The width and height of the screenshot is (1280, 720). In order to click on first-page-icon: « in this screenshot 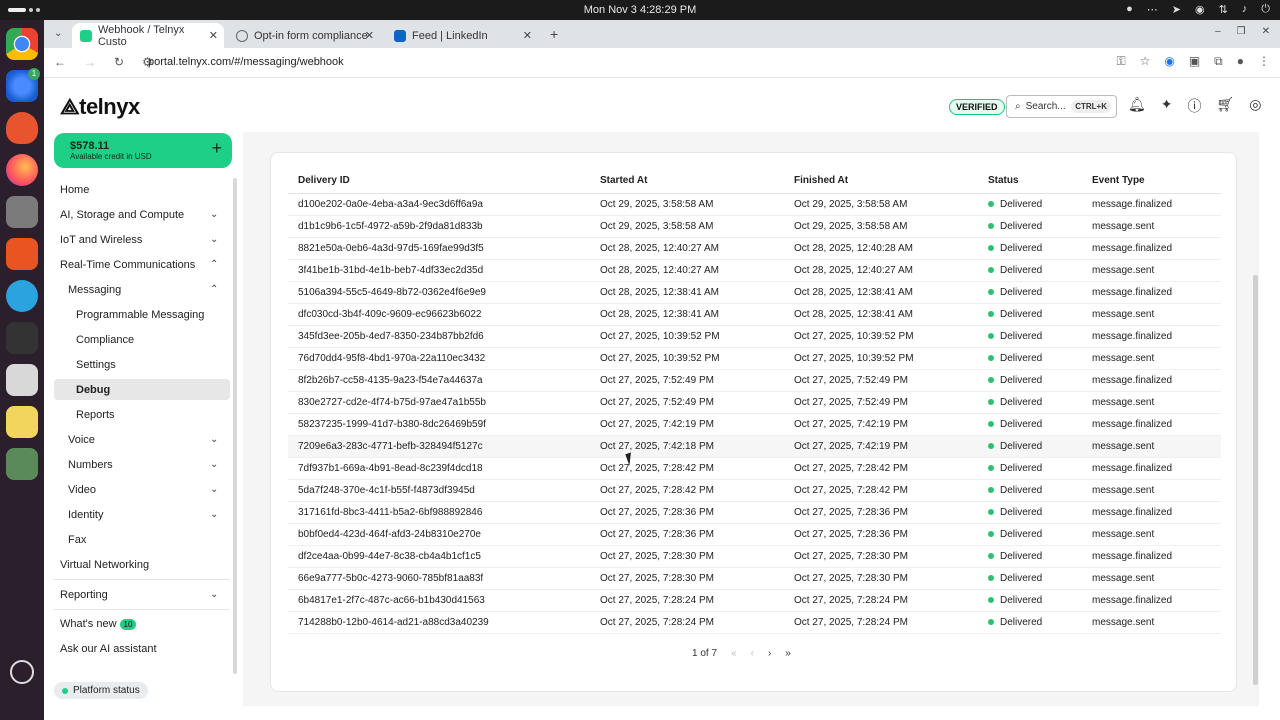, I will do `click(734, 653)`.